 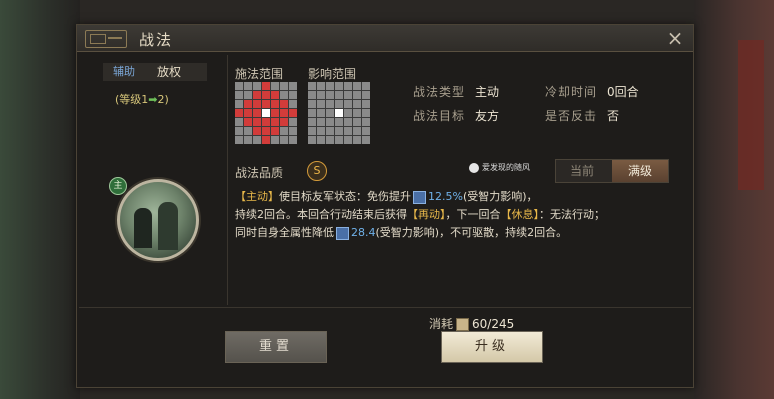 I want to click on main-badge: 主, so click(x=118, y=186).